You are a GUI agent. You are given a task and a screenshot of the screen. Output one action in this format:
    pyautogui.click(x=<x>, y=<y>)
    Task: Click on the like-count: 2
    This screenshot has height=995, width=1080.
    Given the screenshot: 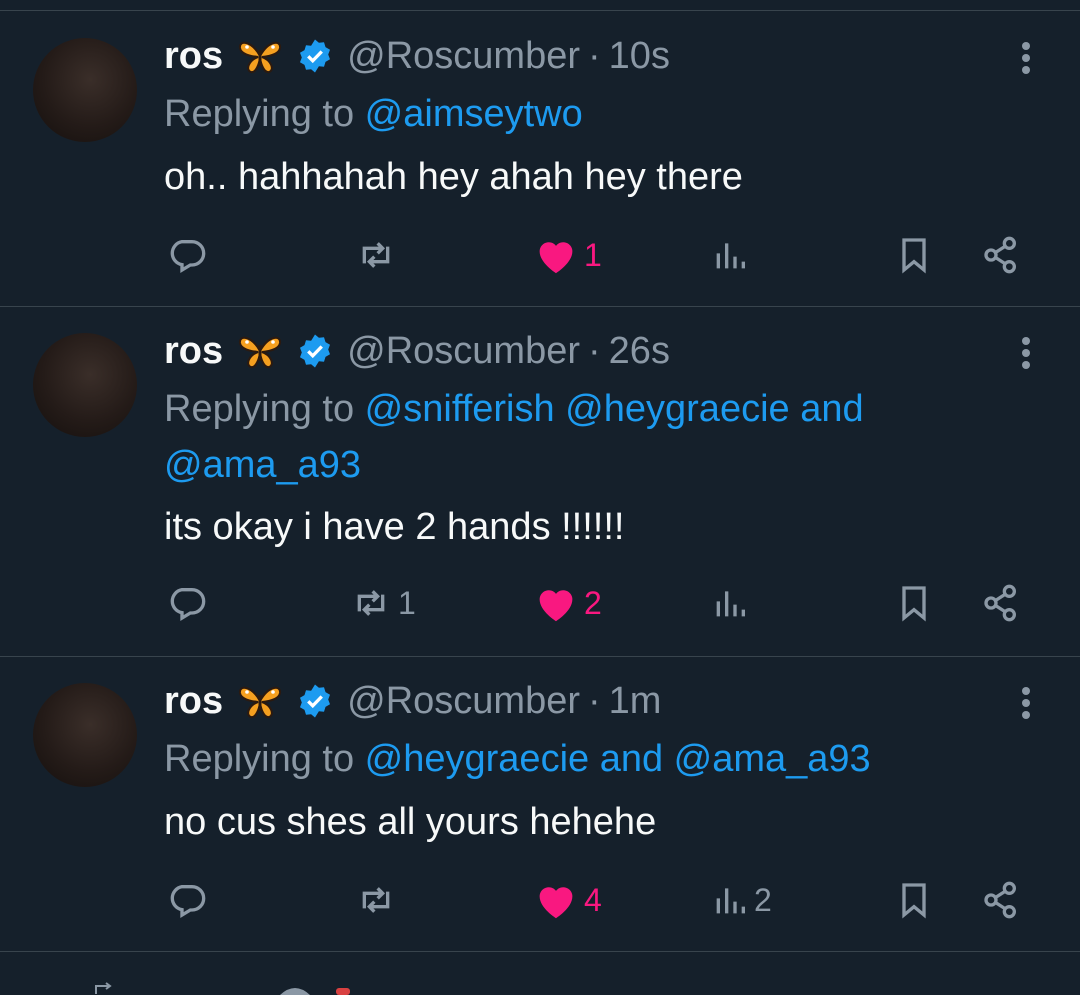 What is the action you would take?
    pyautogui.click(x=593, y=602)
    